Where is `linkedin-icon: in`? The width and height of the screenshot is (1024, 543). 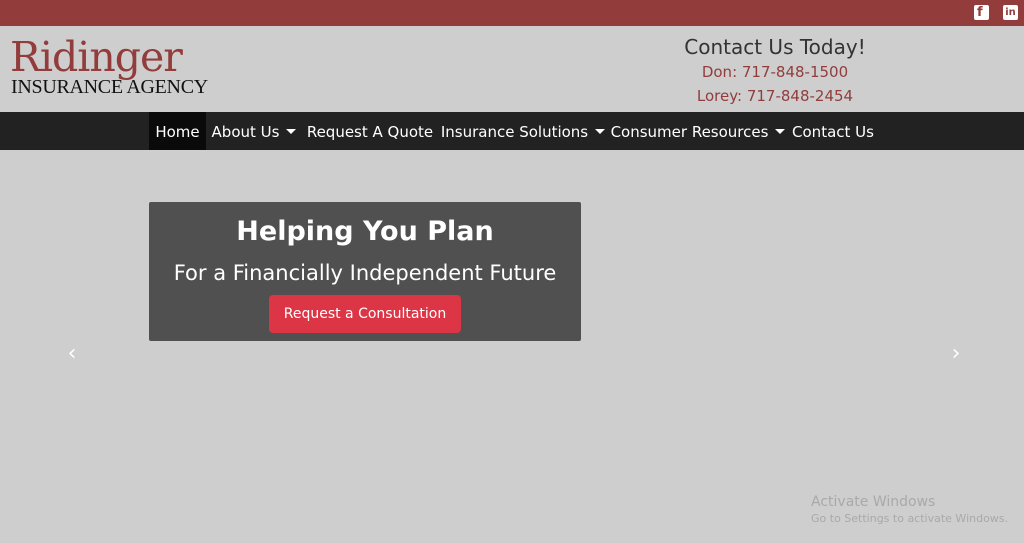 linkedin-icon: in is located at coordinates (1010, 12).